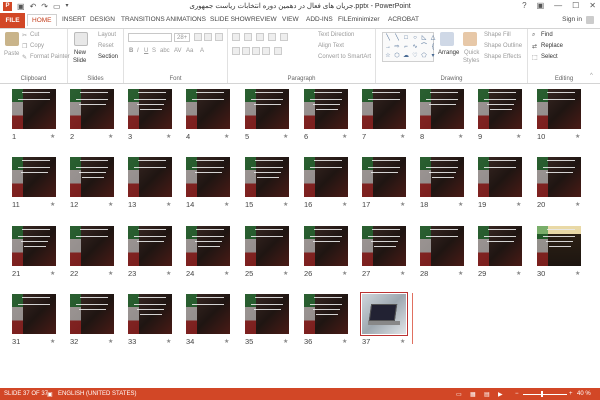 This screenshot has height=400, width=600. Describe the element at coordinates (81, 39) in the screenshot. I see `new-slide-icon` at that location.